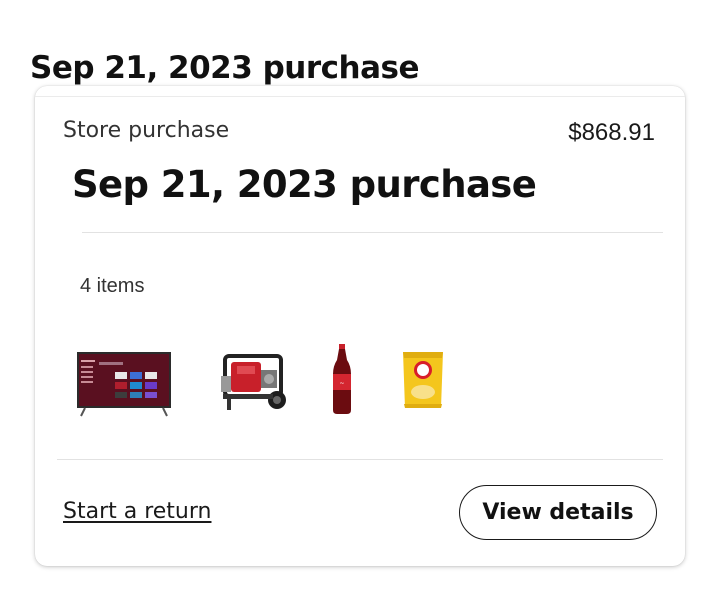 The image size is (720, 595). I want to click on card-top-border, so click(360, 96).